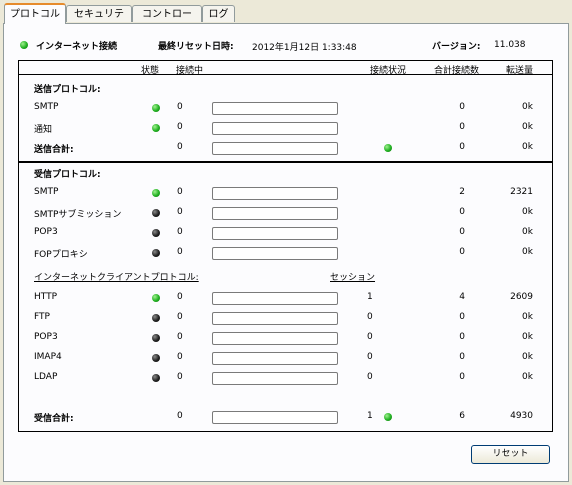  What do you see at coordinates (457, 71) in the screenshot?
I see `col-total-connections: 合計接続数` at bounding box center [457, 71].